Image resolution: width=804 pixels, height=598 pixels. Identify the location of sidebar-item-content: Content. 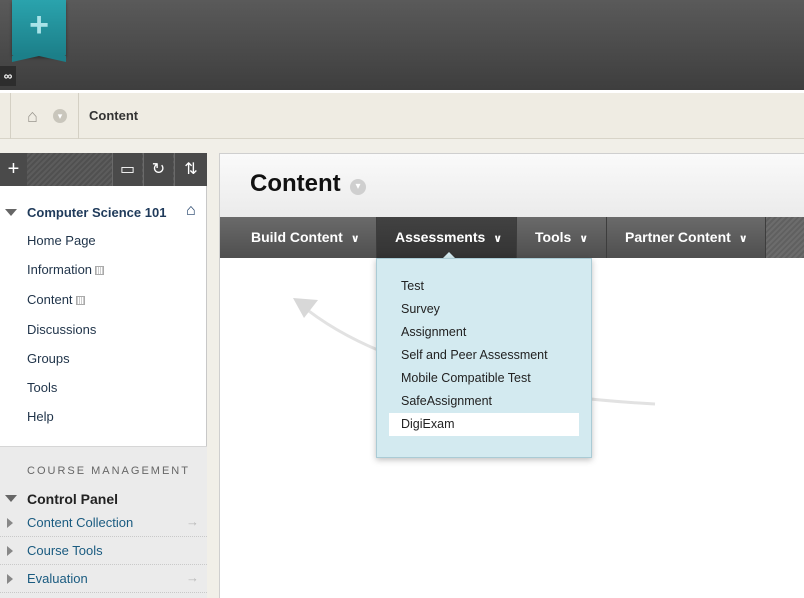
(56, 299).